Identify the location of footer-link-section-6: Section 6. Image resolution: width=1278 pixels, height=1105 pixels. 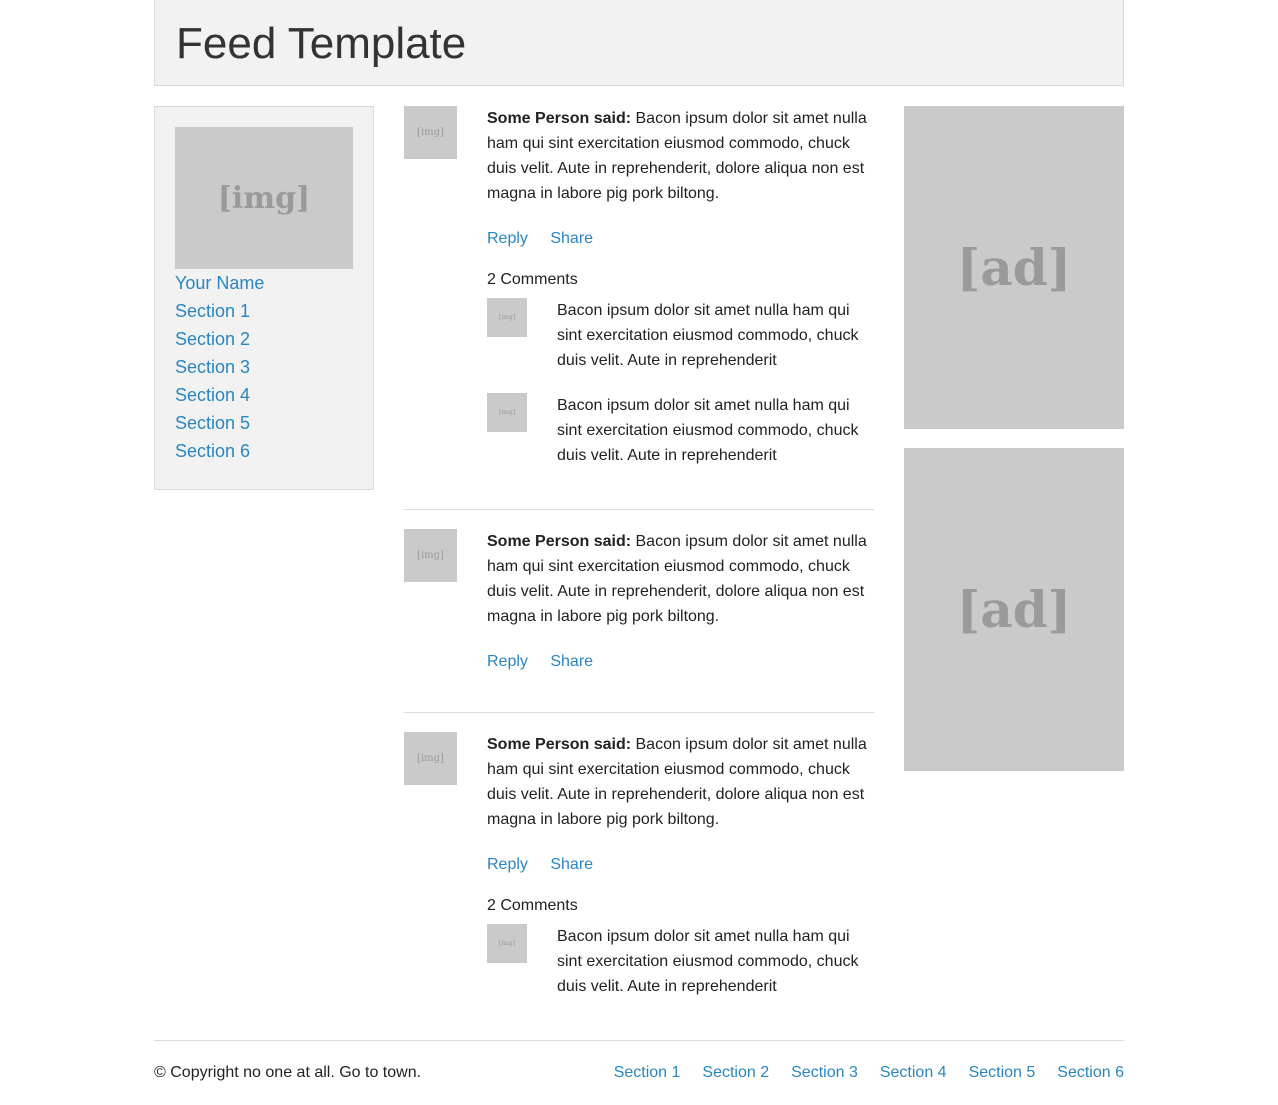
(1090, 1072).